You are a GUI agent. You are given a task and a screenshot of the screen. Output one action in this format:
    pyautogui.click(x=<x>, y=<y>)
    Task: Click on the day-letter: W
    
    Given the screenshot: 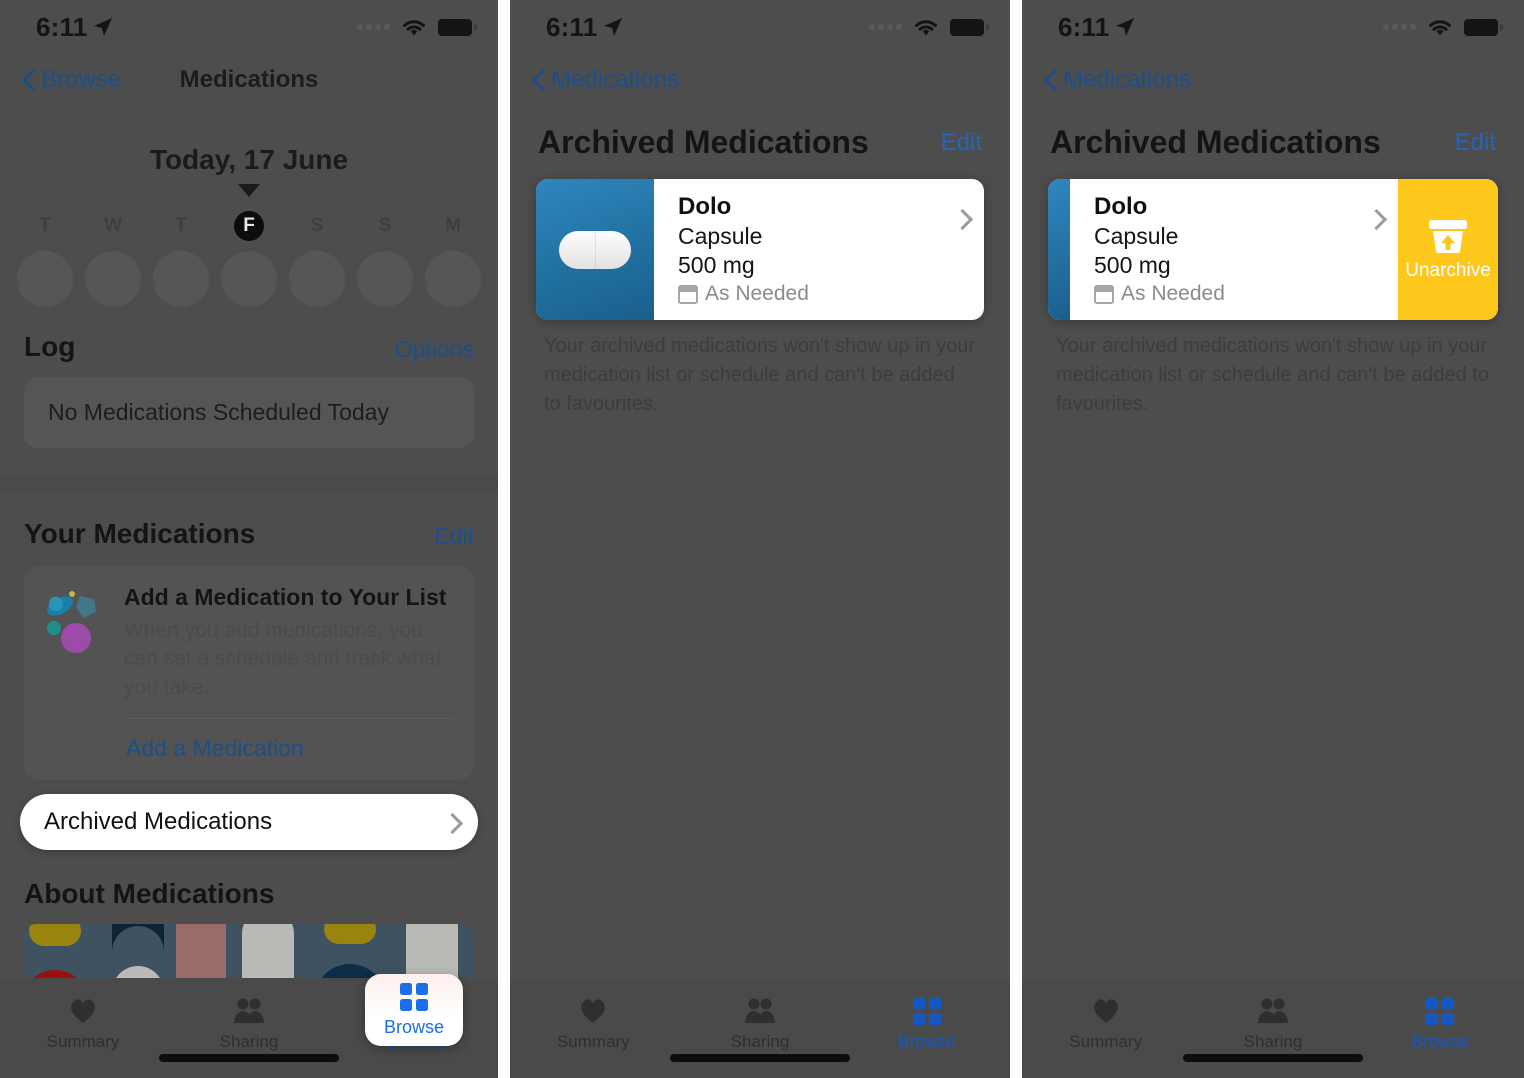 What is the action you would take?
    pyautogui.click(x=113, y=225)
    